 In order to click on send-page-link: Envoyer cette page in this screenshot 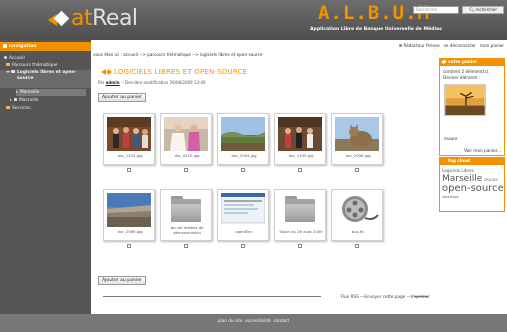, I will do `click(384, 296)`.